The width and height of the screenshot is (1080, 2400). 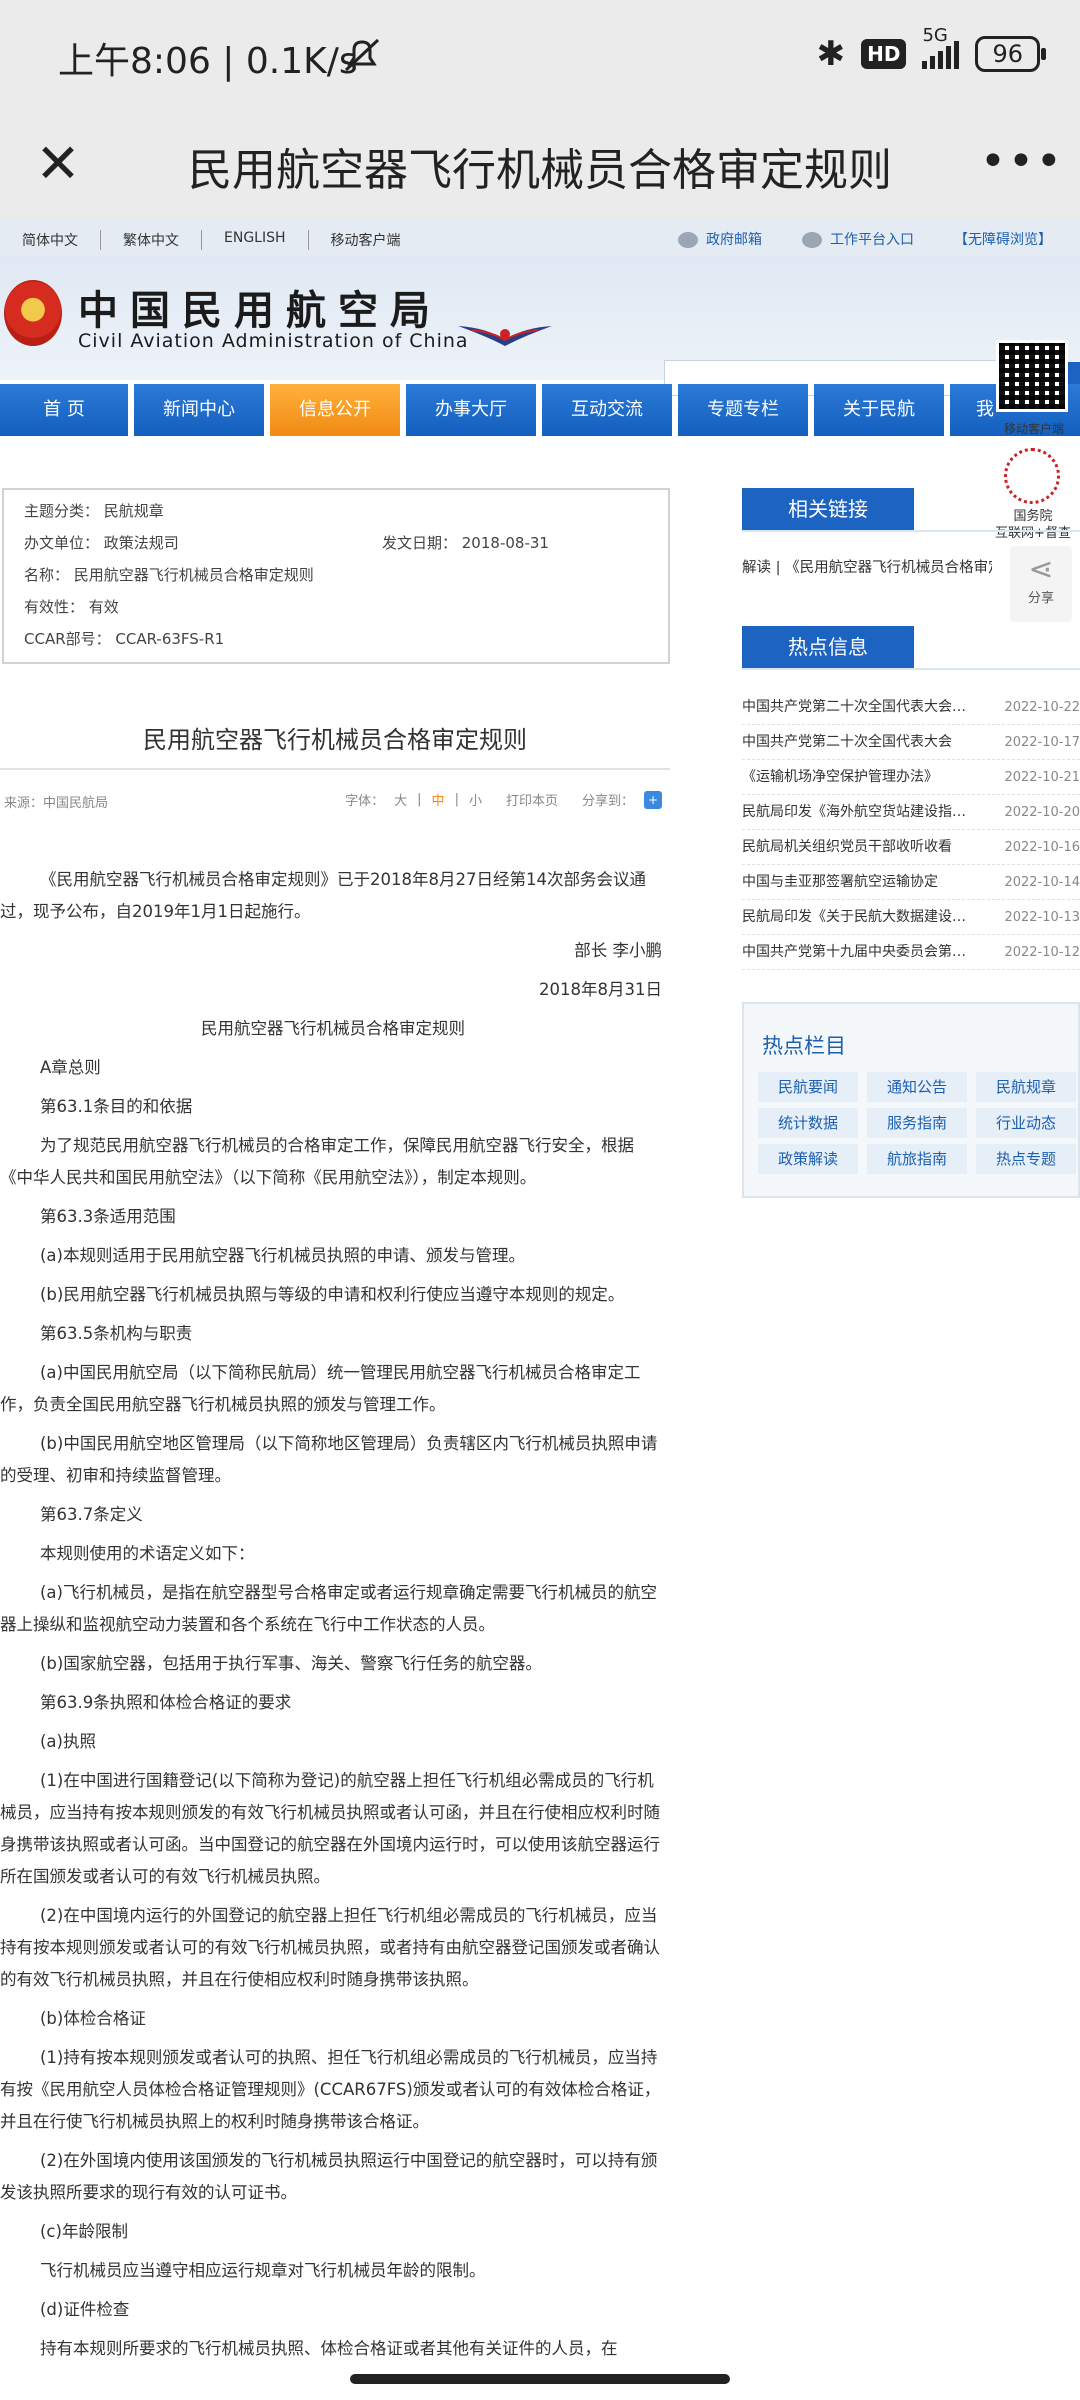 What do you see at coordinates (858, 239) in the screenshot?
I see `work-platform-link: 工作平台入口` at bounding box center [858, 239].